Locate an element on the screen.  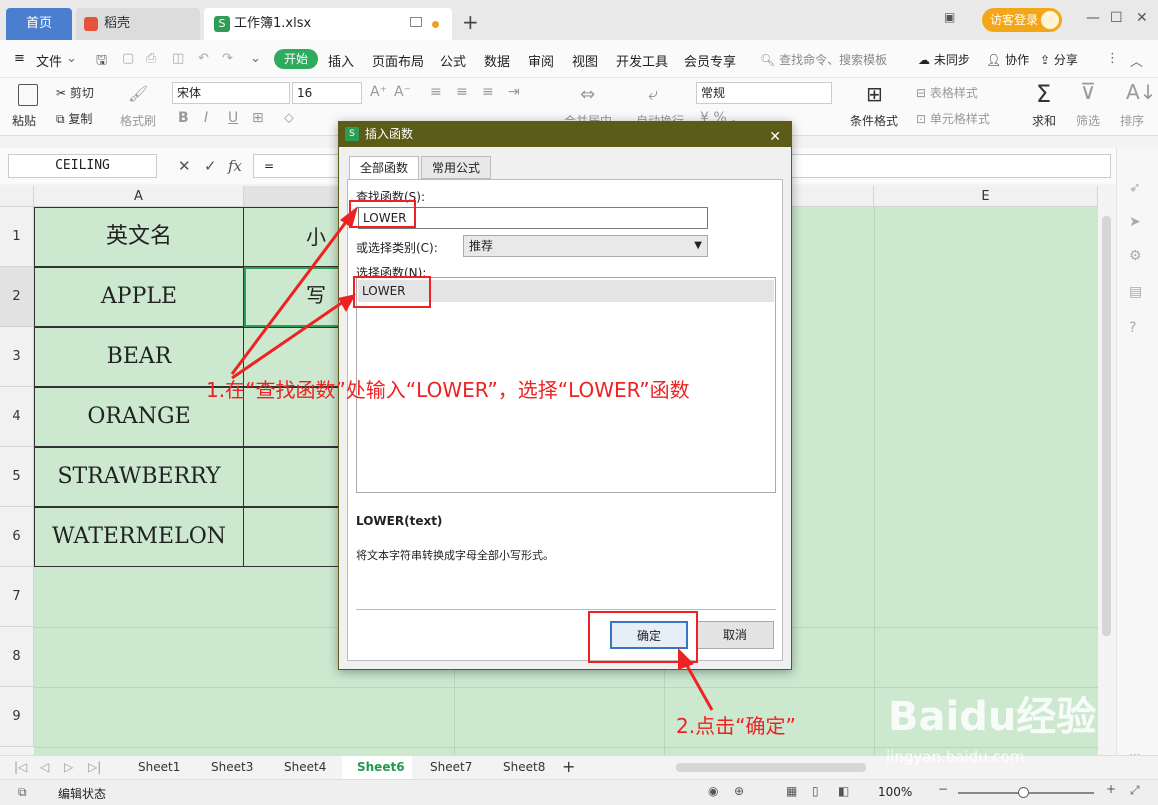
monitor-icon is located at coordinates (416, 22).